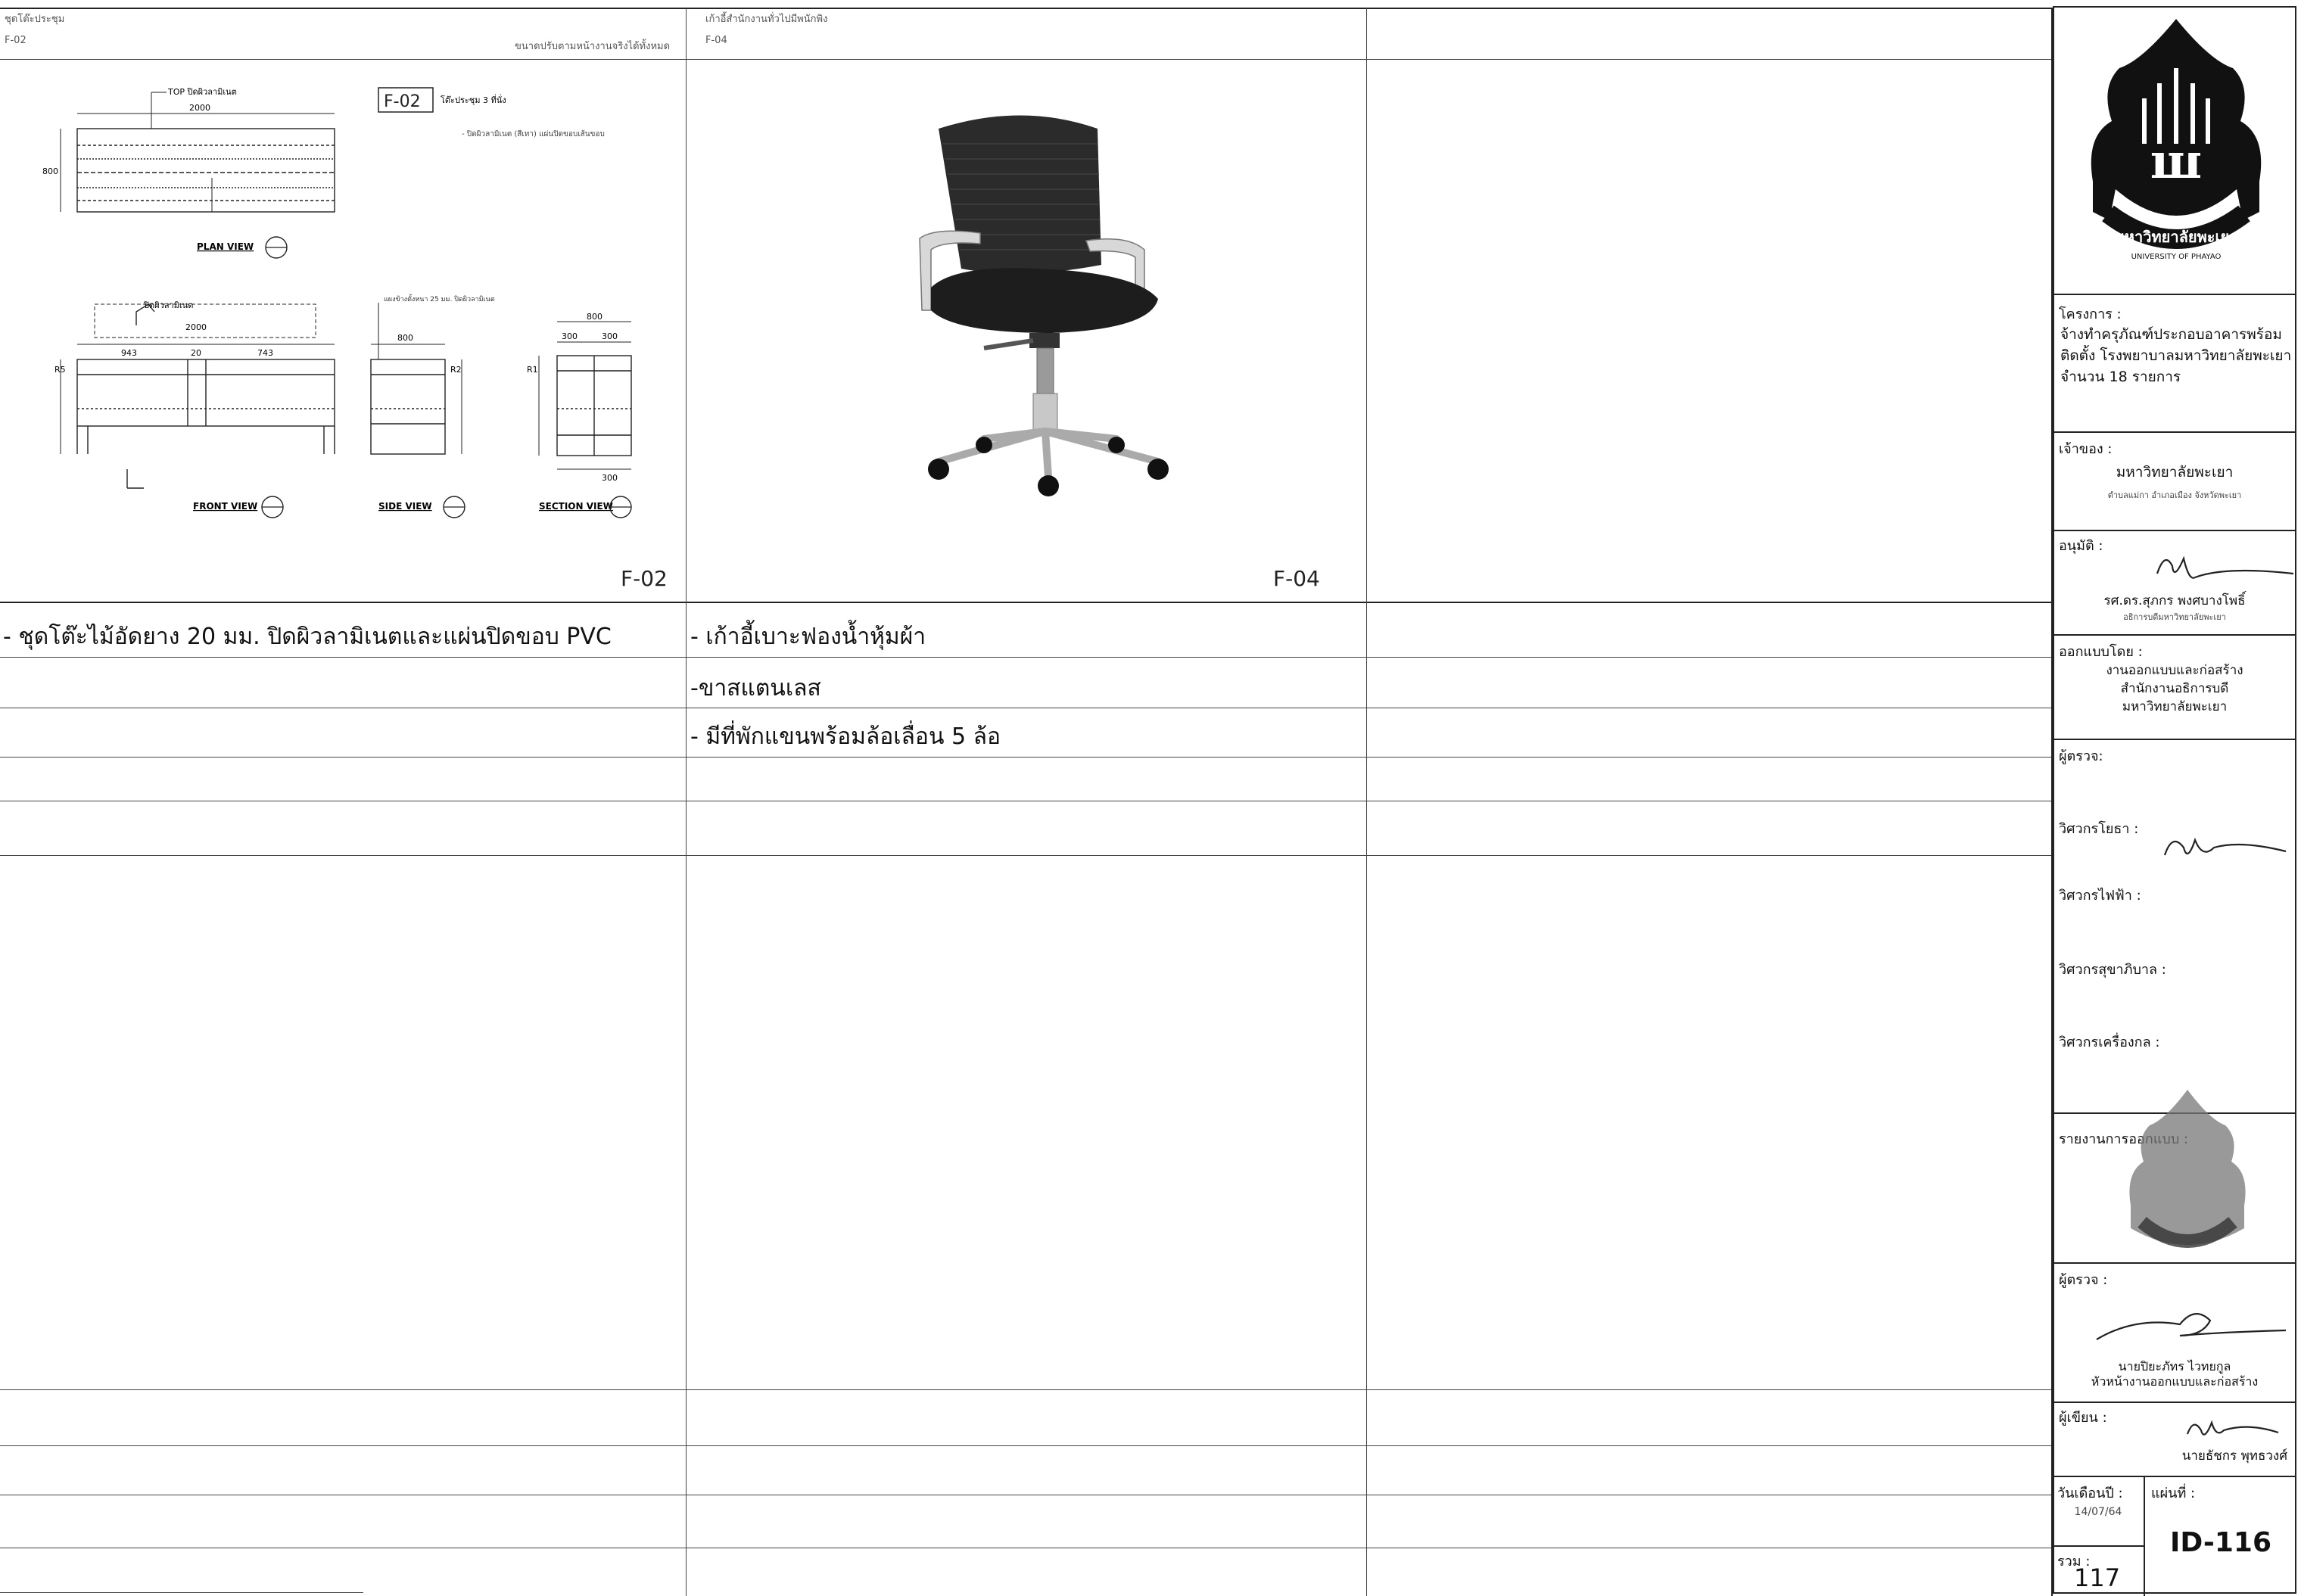  I want to click on drawing-tag: F-02, so click(402, 101).